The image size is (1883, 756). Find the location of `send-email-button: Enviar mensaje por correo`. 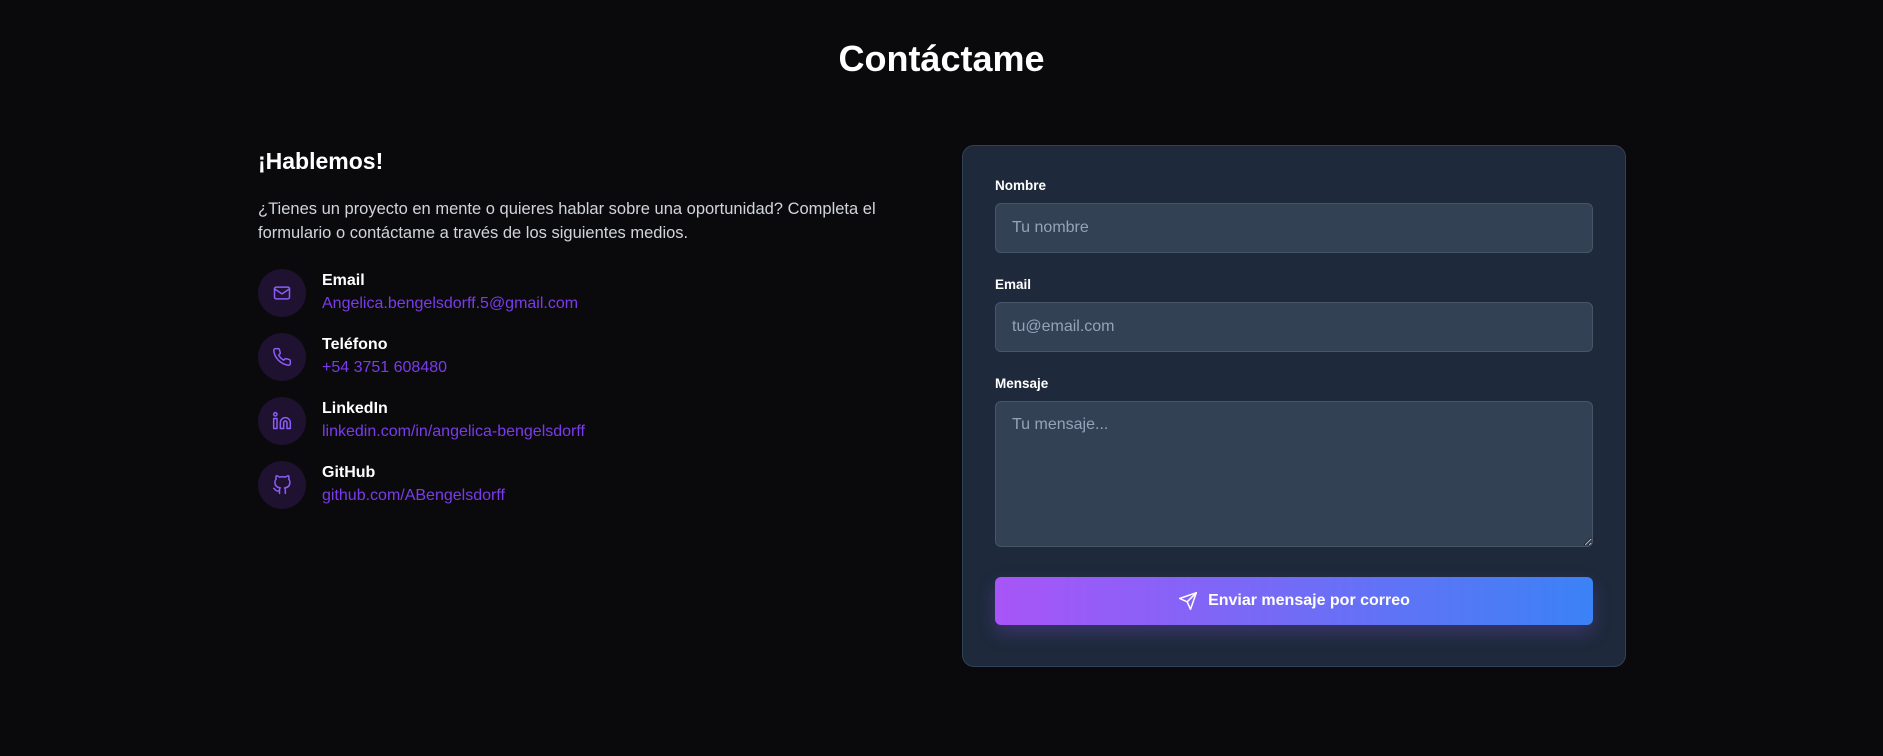

send-email-button: Enviar mensaje por correo is located at coordinates (1294, 601).